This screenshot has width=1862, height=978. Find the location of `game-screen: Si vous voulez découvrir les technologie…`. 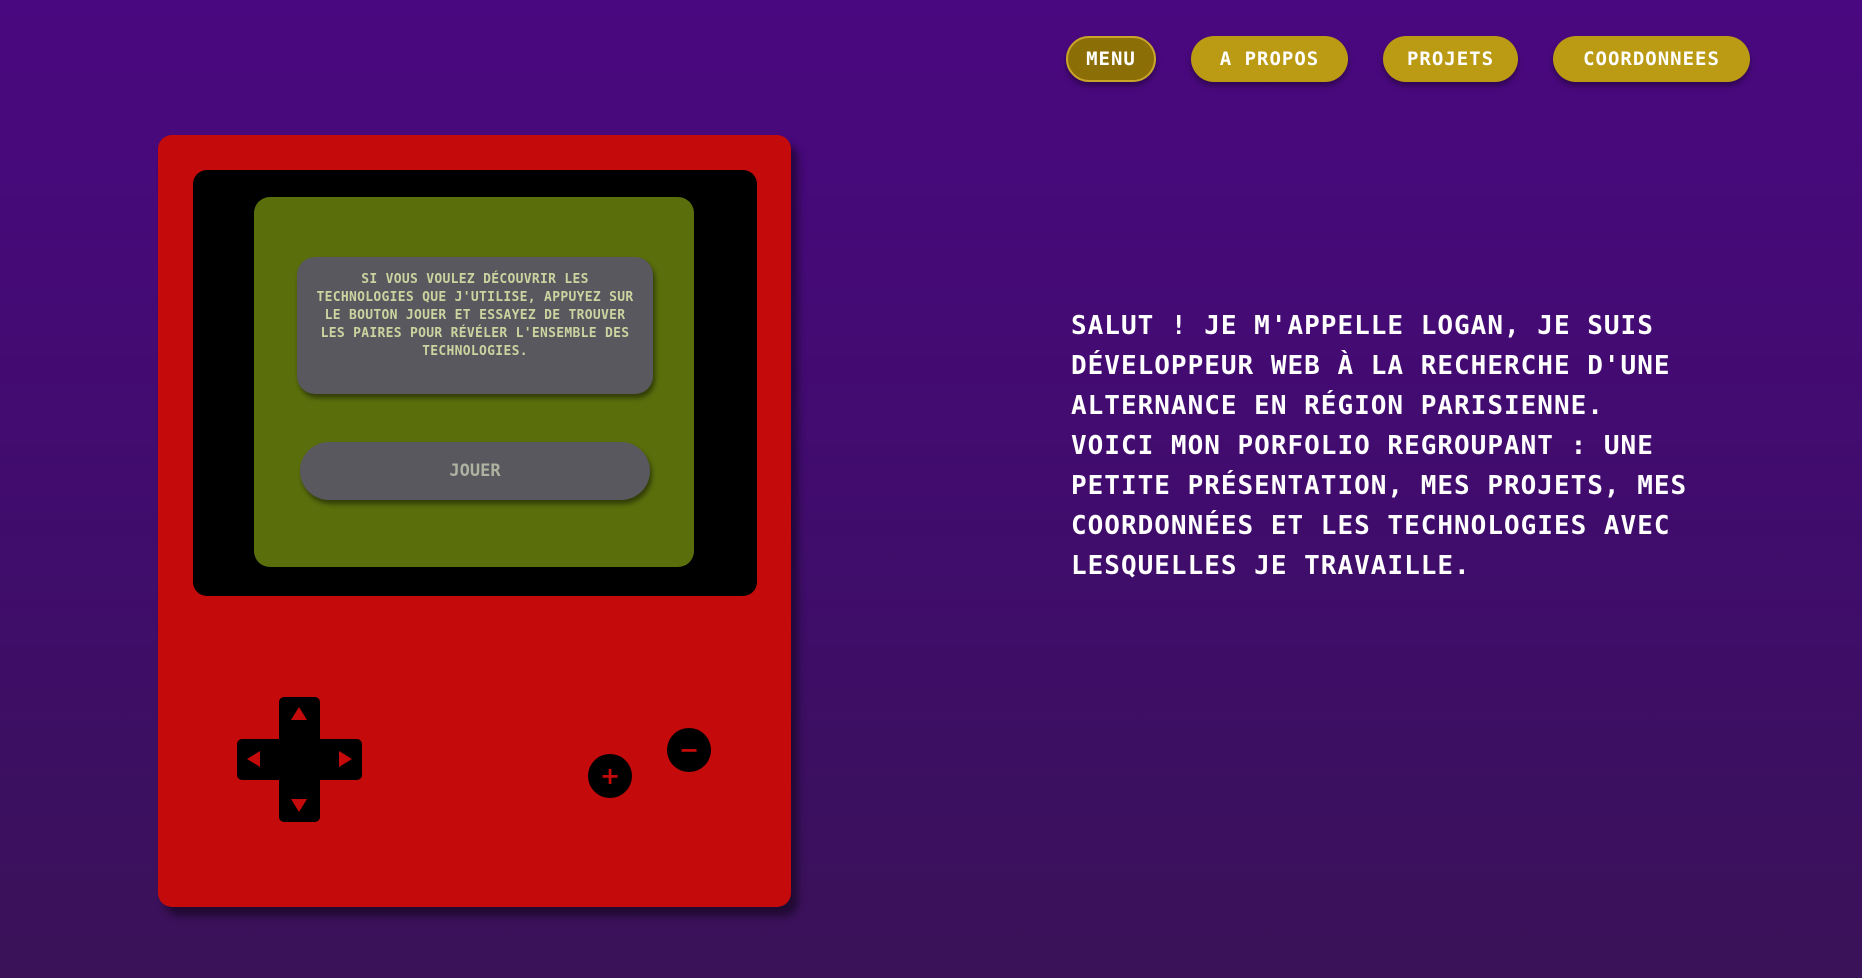

game-screen: Si vous voulez découvrir les technologie… is located at coordinates (474, 382).